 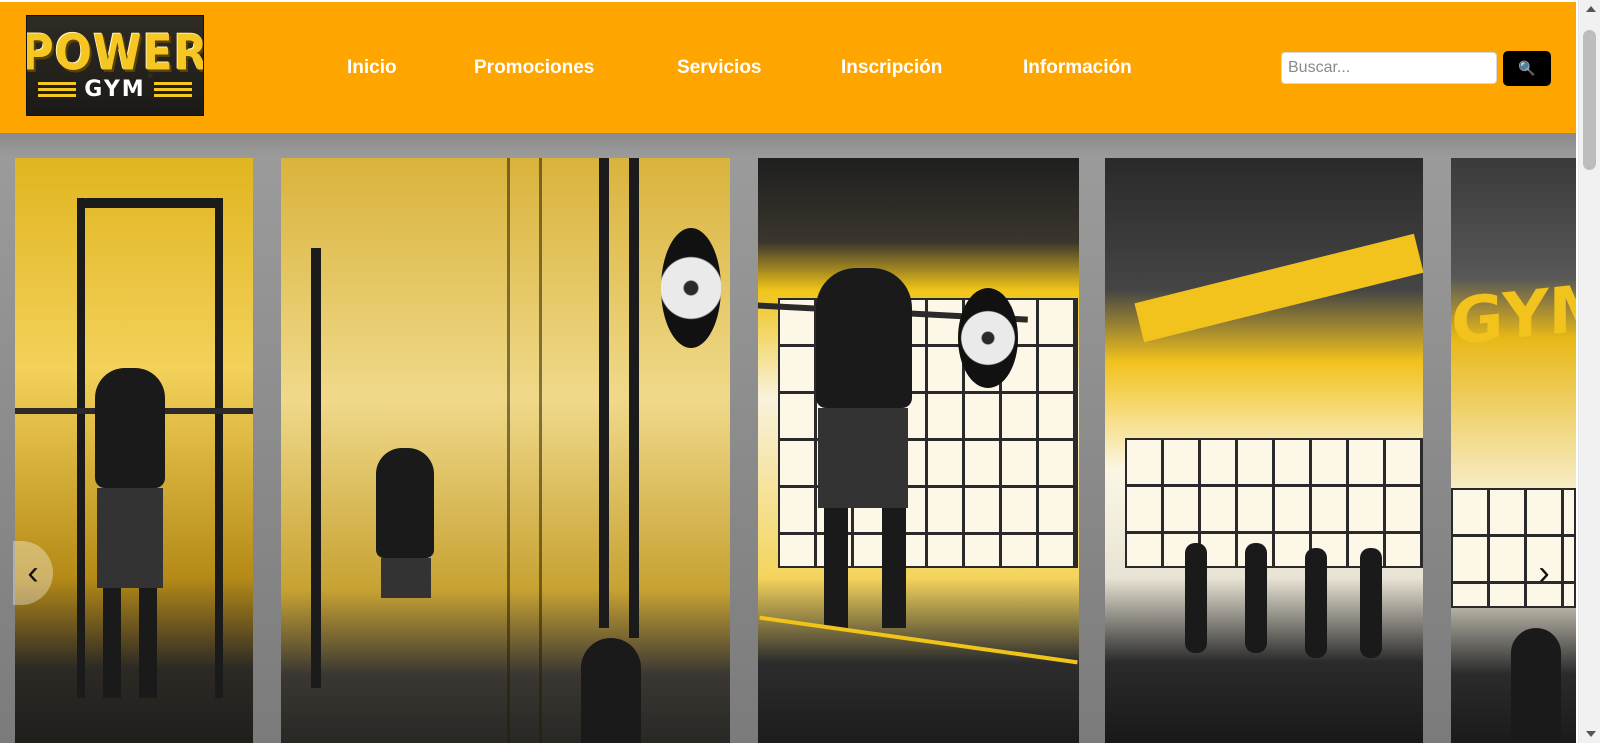 I want to click on logo-sub-row: GYM, so click(x=115, y=89).